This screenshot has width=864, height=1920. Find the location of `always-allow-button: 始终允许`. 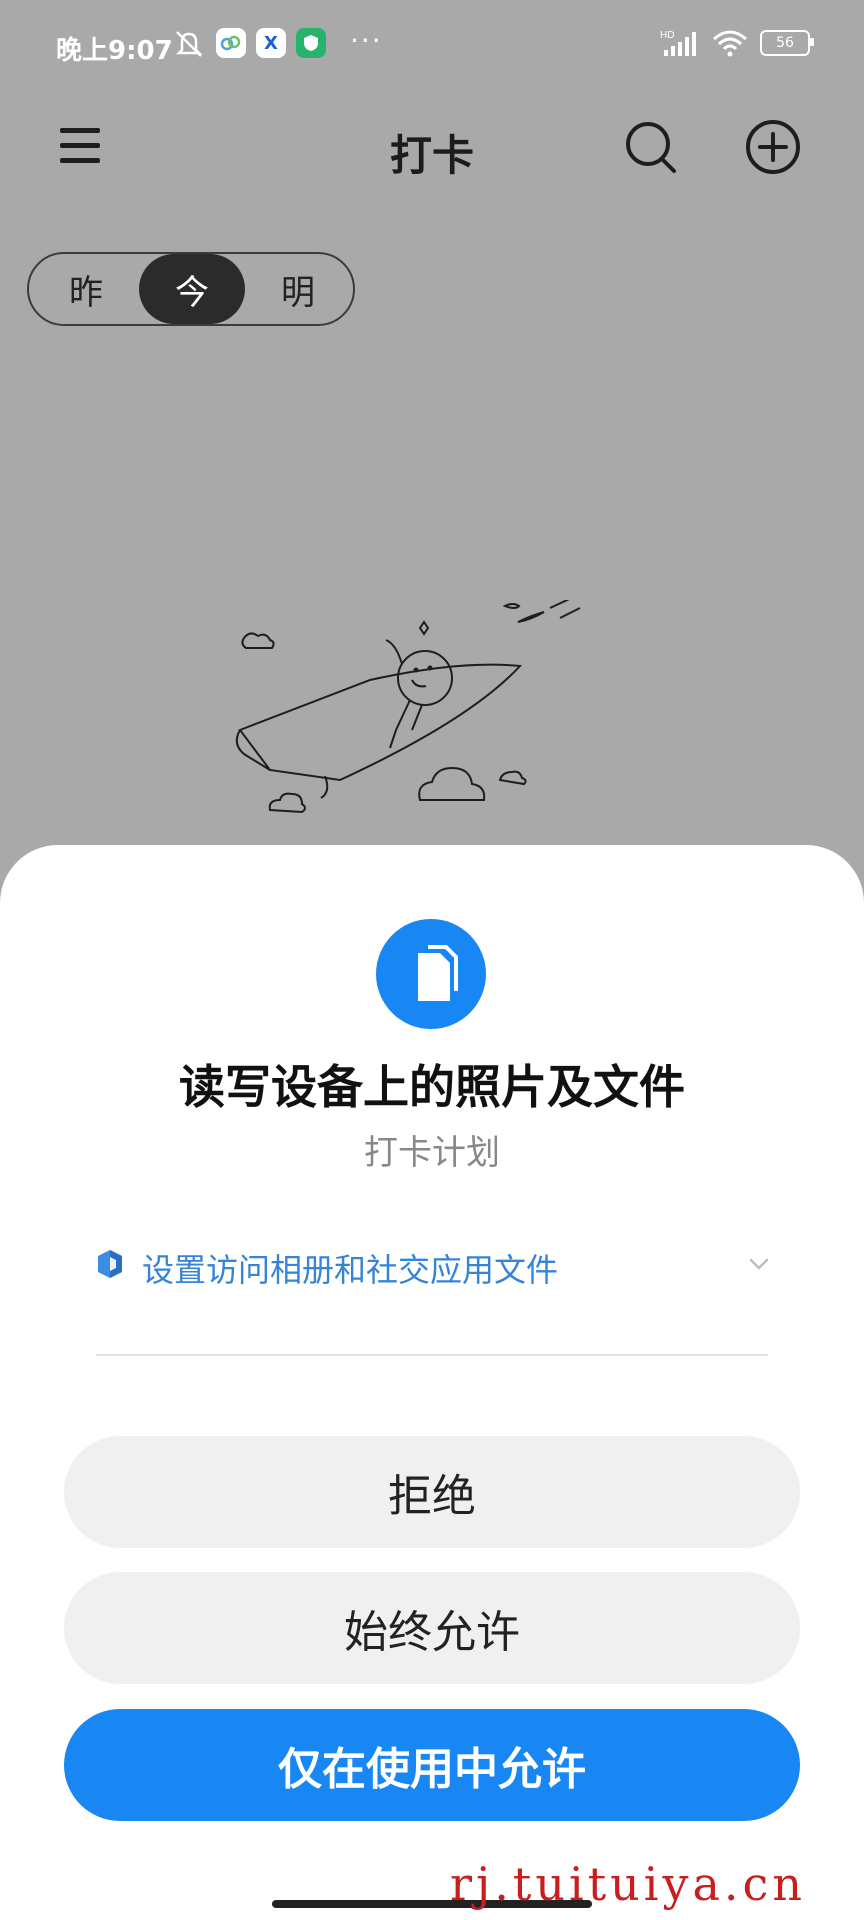

always-allow-button: 始终允许 is located at coordinates (432, 1628).